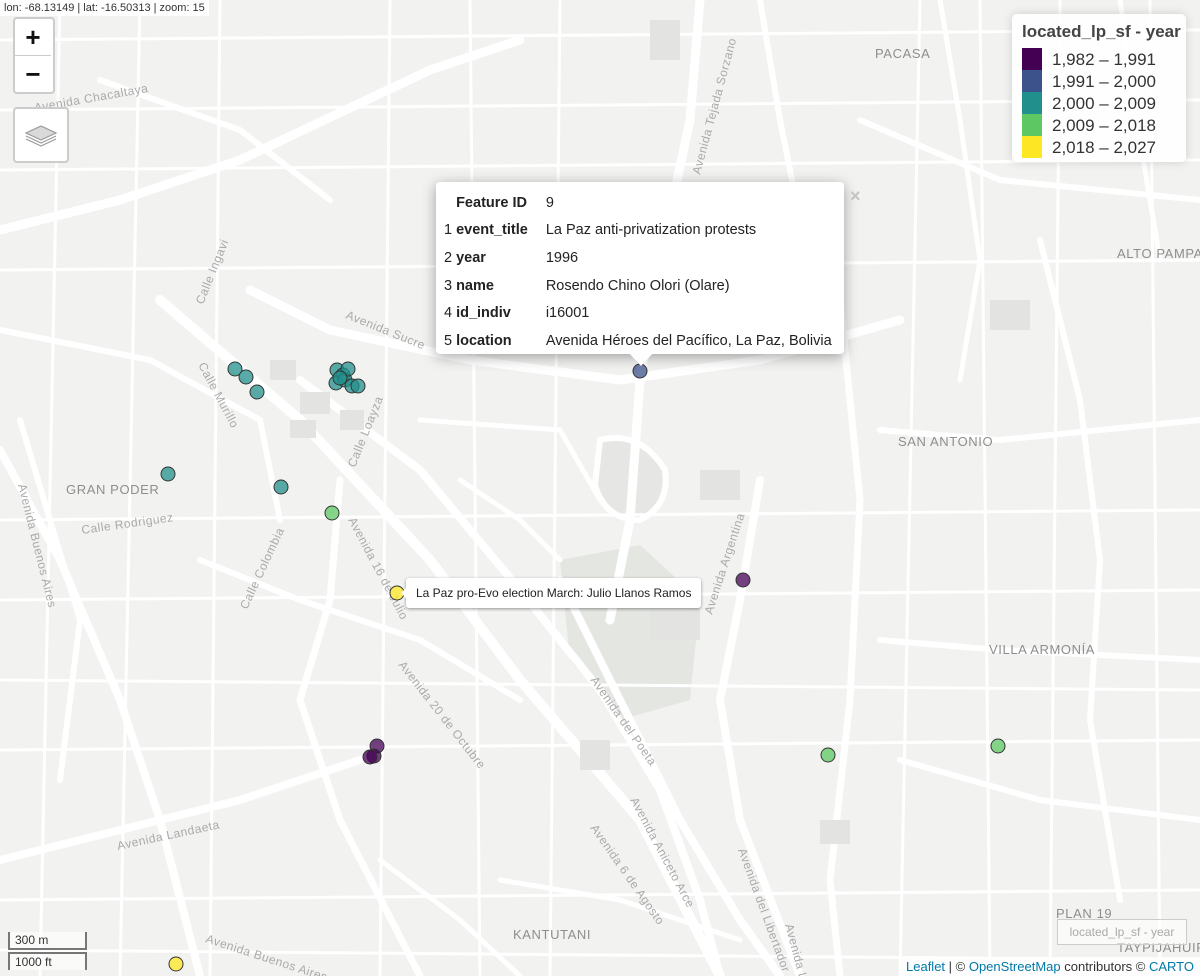 Image resolution: width=1200 pixels, height=976 pixels. I want to click on popup-key: Feature ID, so click(491, 202).